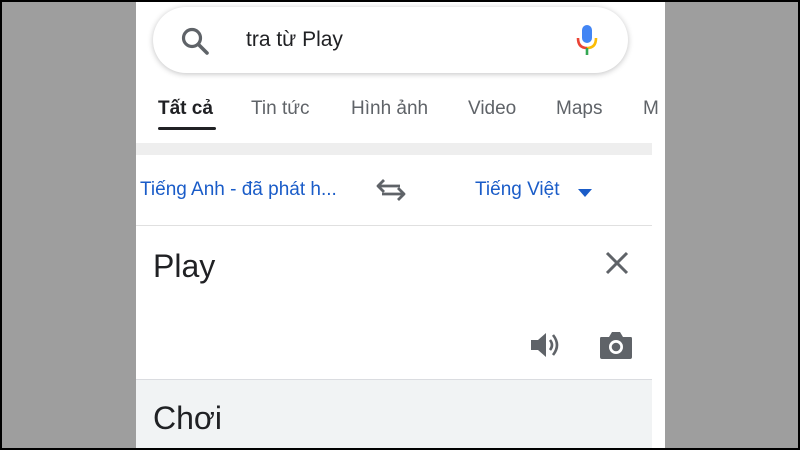  What do you see at coordinates (391, 190) in the screenshot?
I see `swap-icon` at bounding box center [391, 190].